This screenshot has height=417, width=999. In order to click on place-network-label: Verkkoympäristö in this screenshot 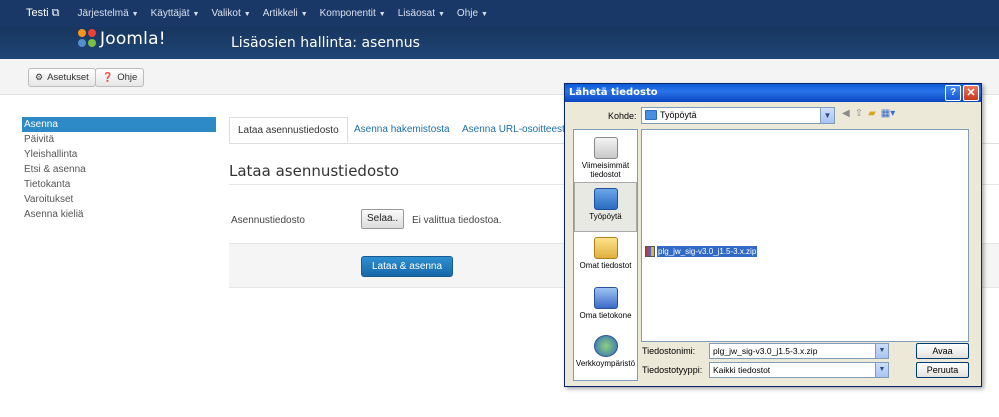, I will do `click(605, 363)`.